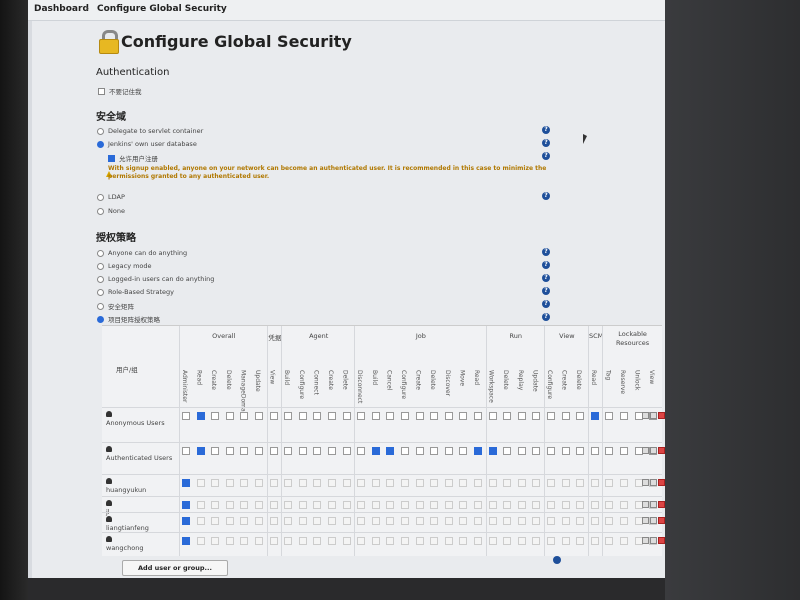  What do you see at coordinates (653, 504) in the screenshot?
I see `unselect-icon` at bounding box center [653, 504].